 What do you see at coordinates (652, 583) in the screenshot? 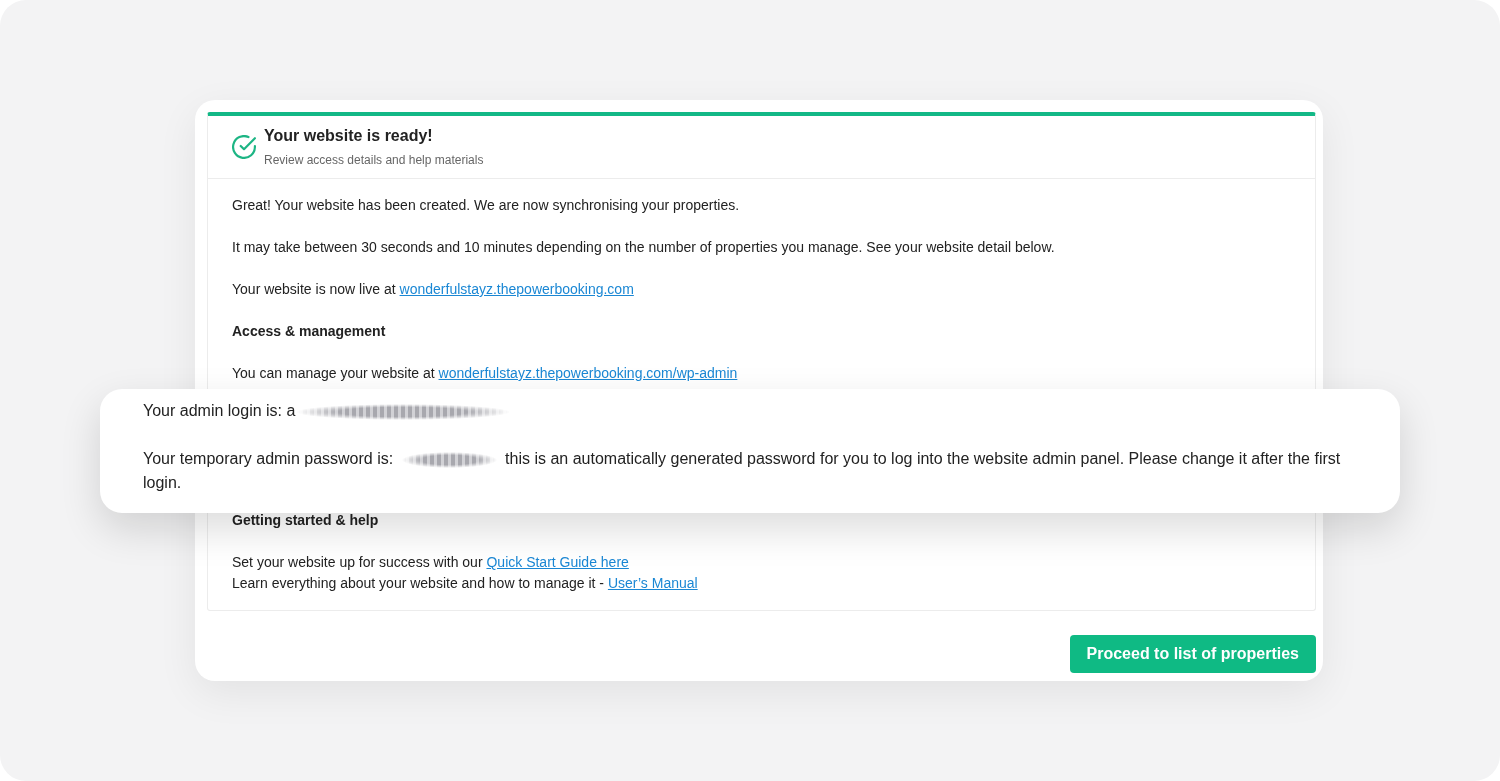
I see `text-link: User’s Manual` at bounding box center [652, 583].